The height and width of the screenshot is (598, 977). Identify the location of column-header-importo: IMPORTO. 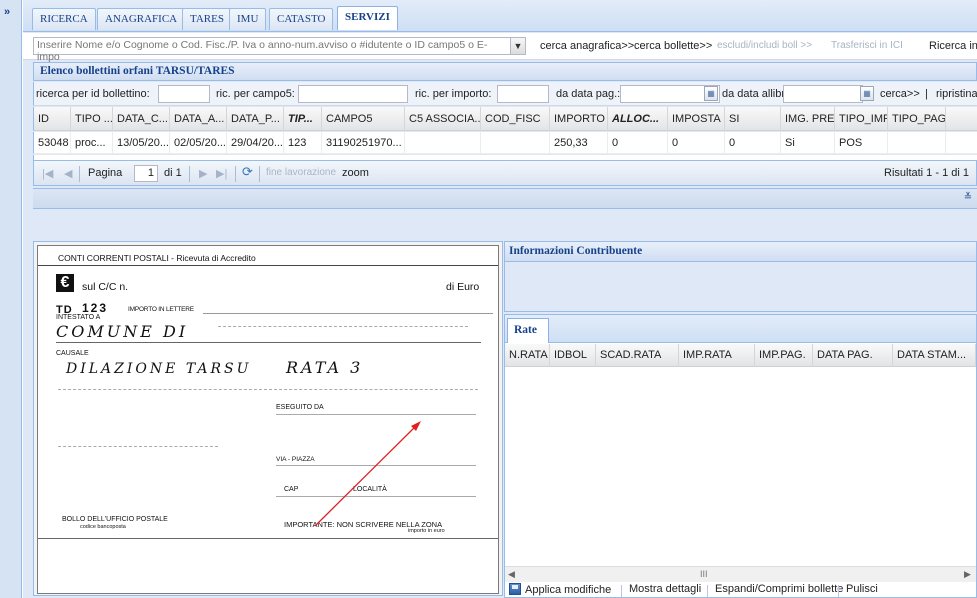
(579, 119).